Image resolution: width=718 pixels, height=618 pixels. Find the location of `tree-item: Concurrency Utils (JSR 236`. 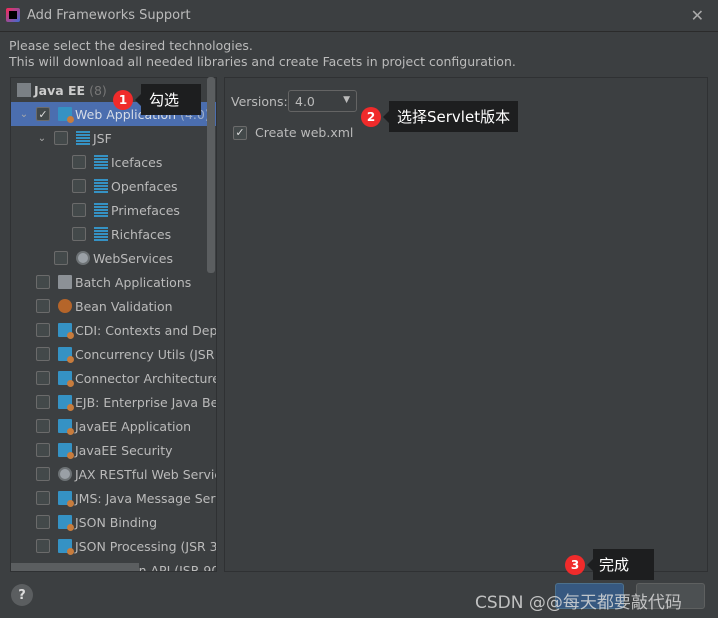

tree-item: Concurrency Utils (JSR 236 is located at coordinates (113, 354).